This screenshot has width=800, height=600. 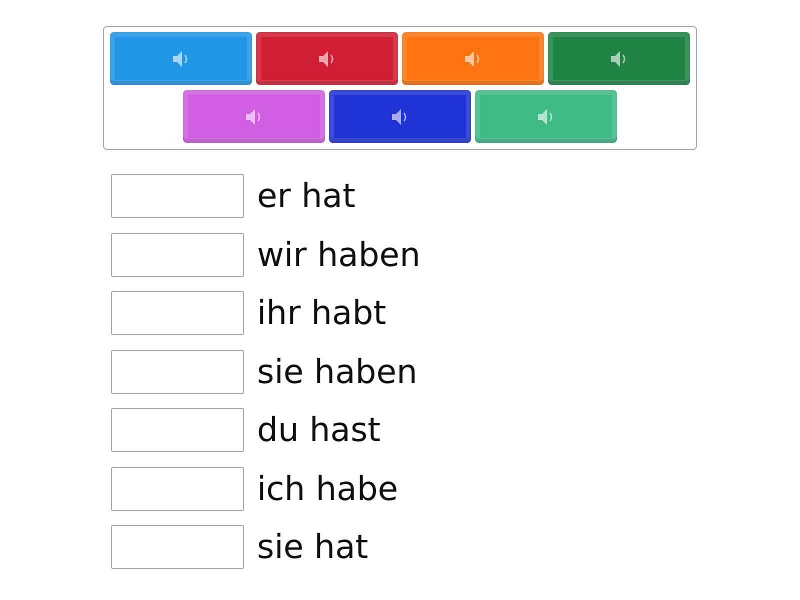 I want to click on phrase-label: wir haben, so click(x=339, y=255).